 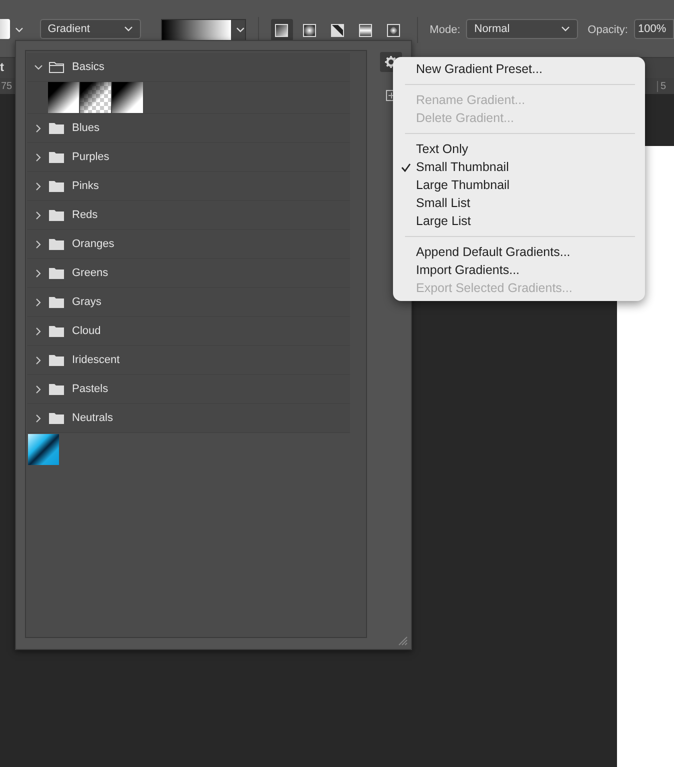 What do you see at coordinates (391, 62) in the screenshot?
I see `gear-icon` at bounding box center [391, 62].